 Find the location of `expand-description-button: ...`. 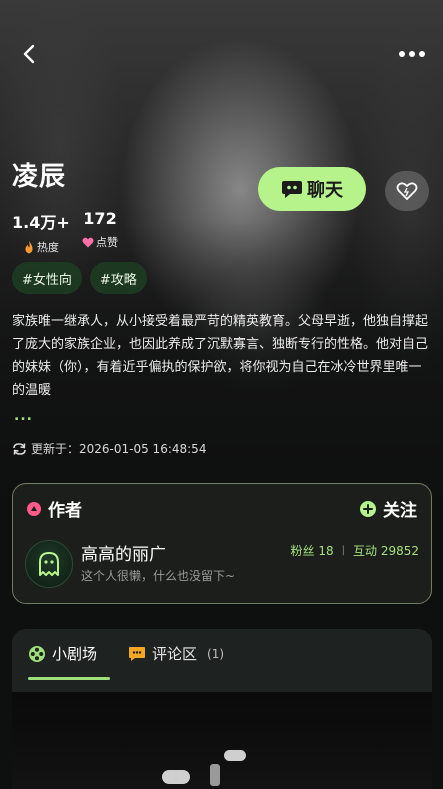

expand-description-button: ... is located at coordinates (23, 416).